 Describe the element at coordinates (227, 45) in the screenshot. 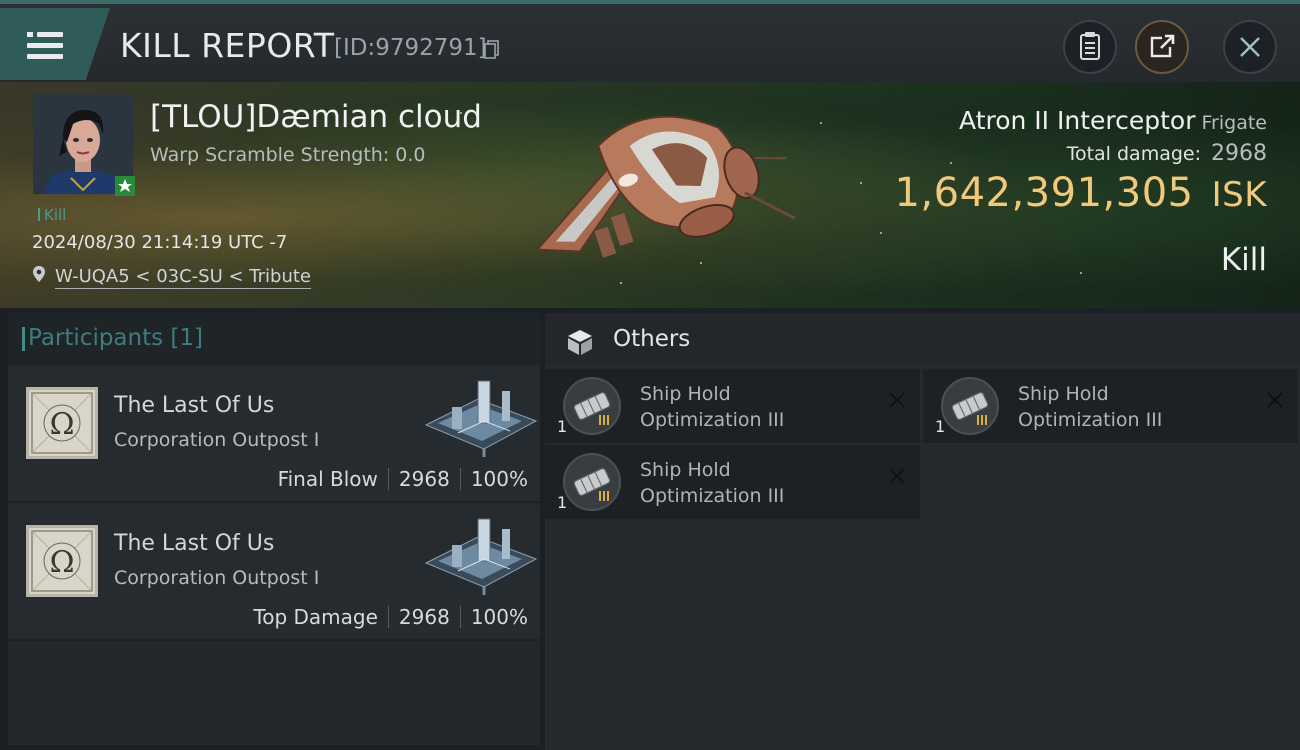

I see `page-title: KILL REPORT` at that location.